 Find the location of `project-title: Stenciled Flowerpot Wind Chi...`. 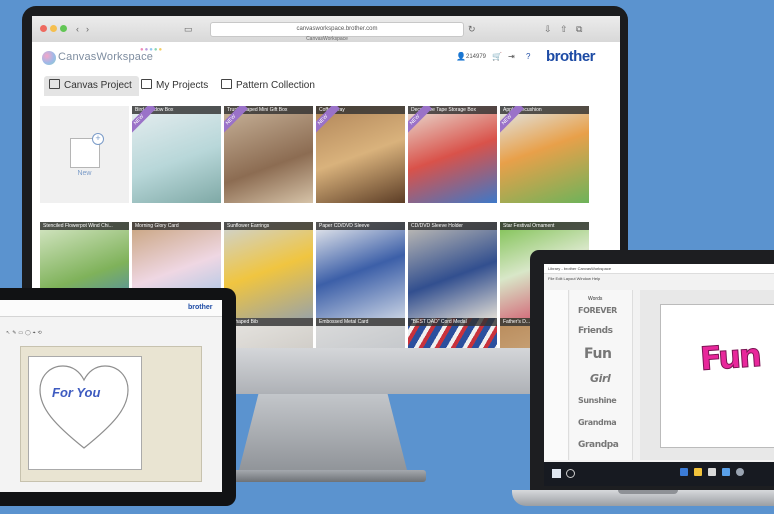

project-title: Stenciled Flowerpot Wind Chi... is located at coordinates (84, 226).